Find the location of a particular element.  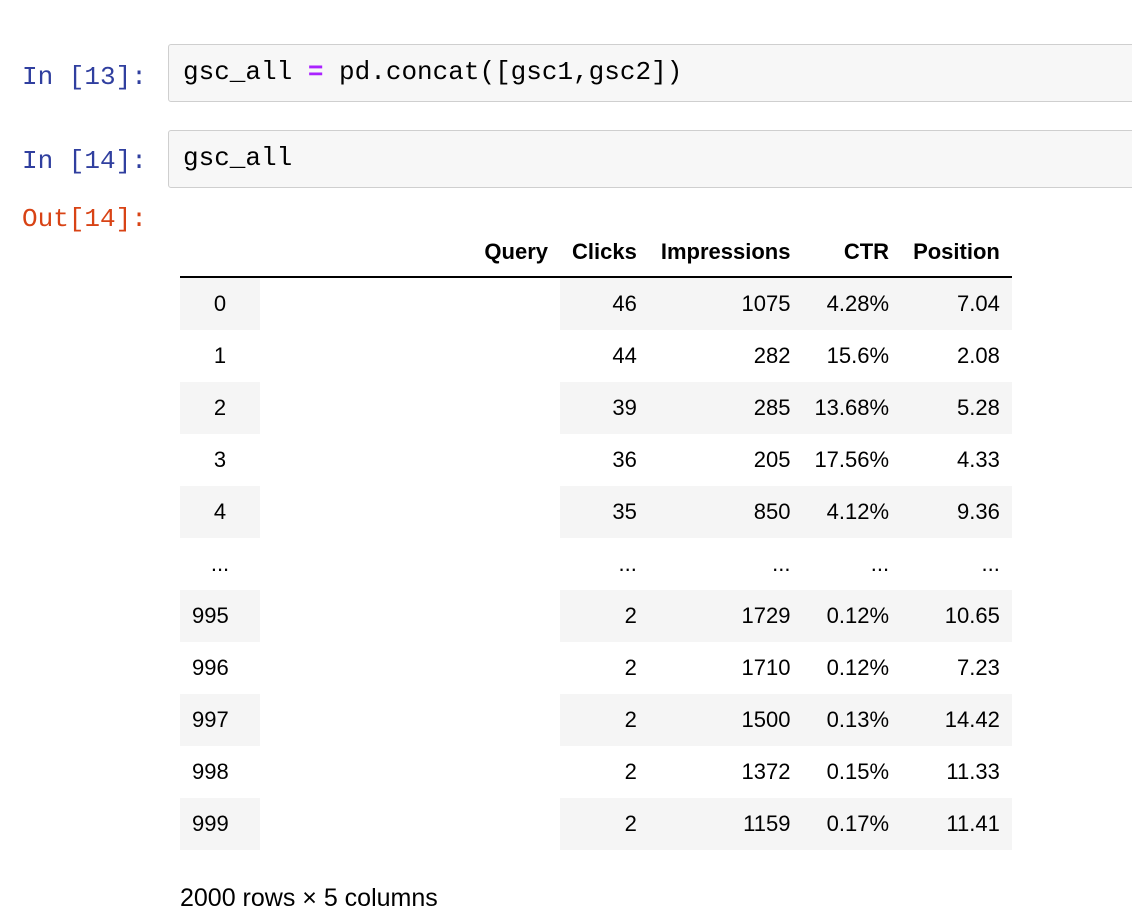

cell-clicks: 35 is located at coordinates (604, 512).